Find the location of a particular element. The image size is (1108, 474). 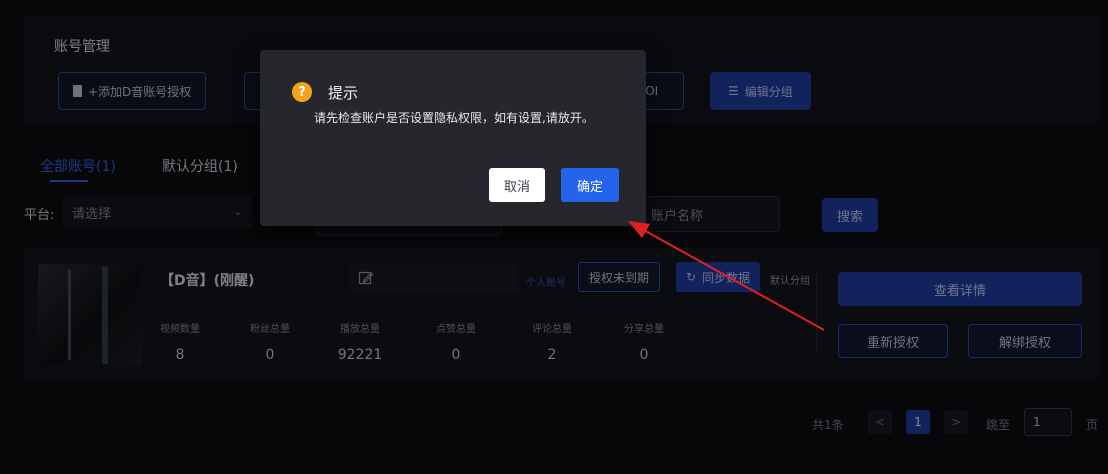

confirm-button: 确定 is located at coordinates (590, 185).